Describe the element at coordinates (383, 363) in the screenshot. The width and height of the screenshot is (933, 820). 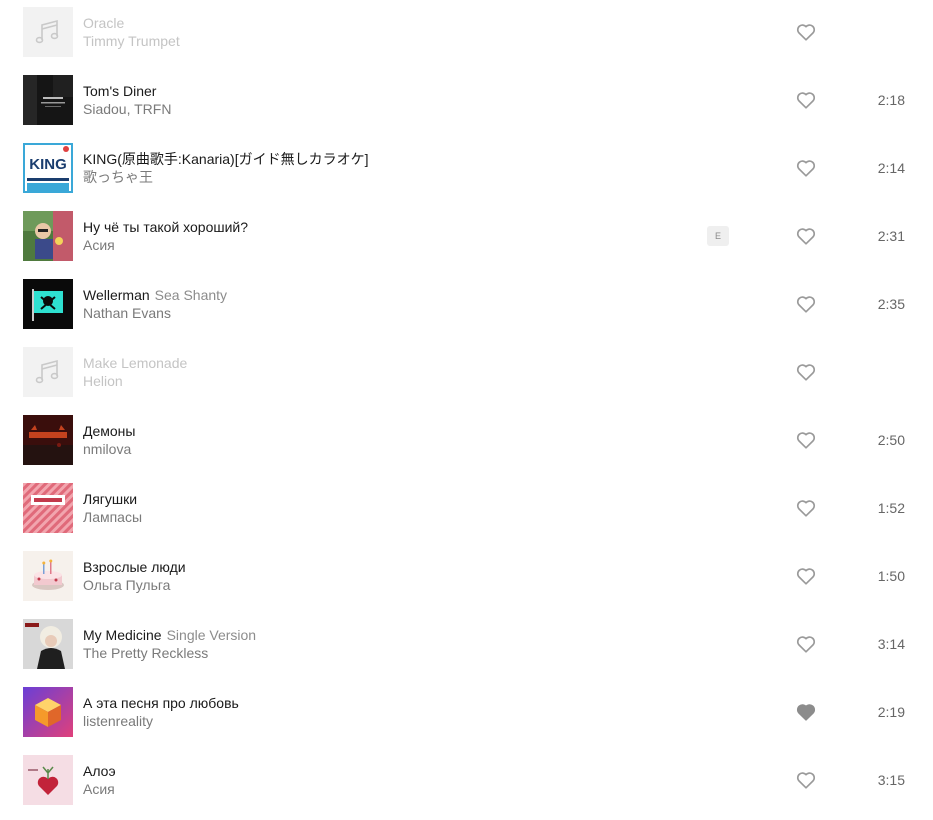
I see `track-title: Make Lemonade` at that location.